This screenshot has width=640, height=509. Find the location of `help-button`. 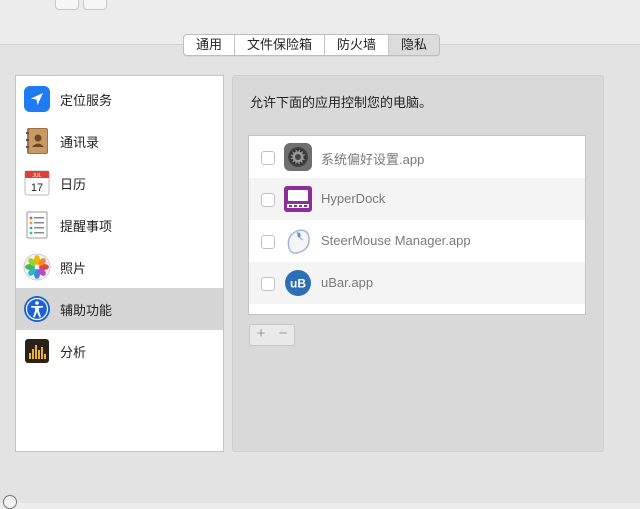

help-button is located at coordinates (10, 502).